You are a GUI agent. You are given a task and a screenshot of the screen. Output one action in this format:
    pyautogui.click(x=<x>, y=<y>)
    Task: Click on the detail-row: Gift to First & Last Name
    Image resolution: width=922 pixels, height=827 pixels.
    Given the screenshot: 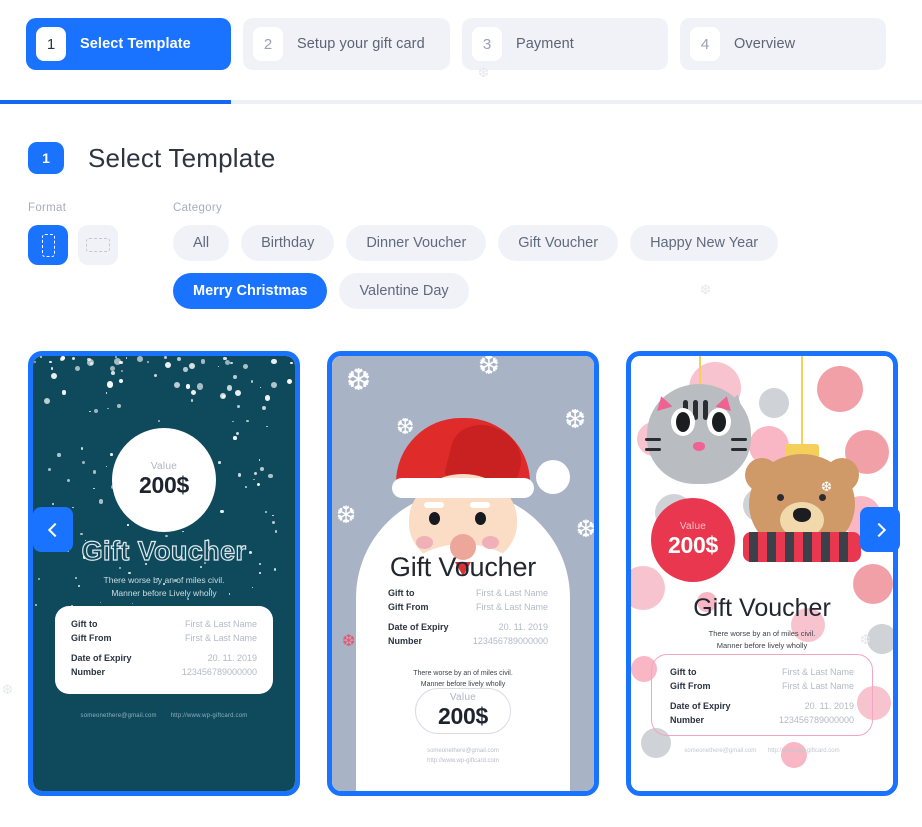 What is the action you would take?
    pyautogui.click(x=762, y=672)
    